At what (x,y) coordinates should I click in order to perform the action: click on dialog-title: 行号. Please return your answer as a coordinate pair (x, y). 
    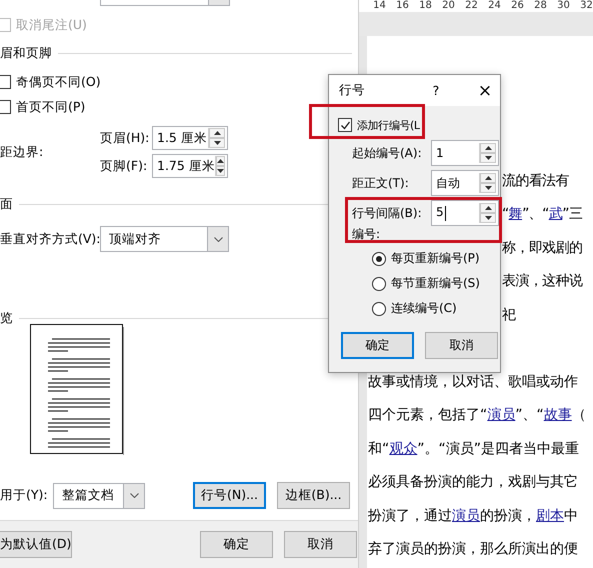
    Looking at the image, I should click on (352, 90).